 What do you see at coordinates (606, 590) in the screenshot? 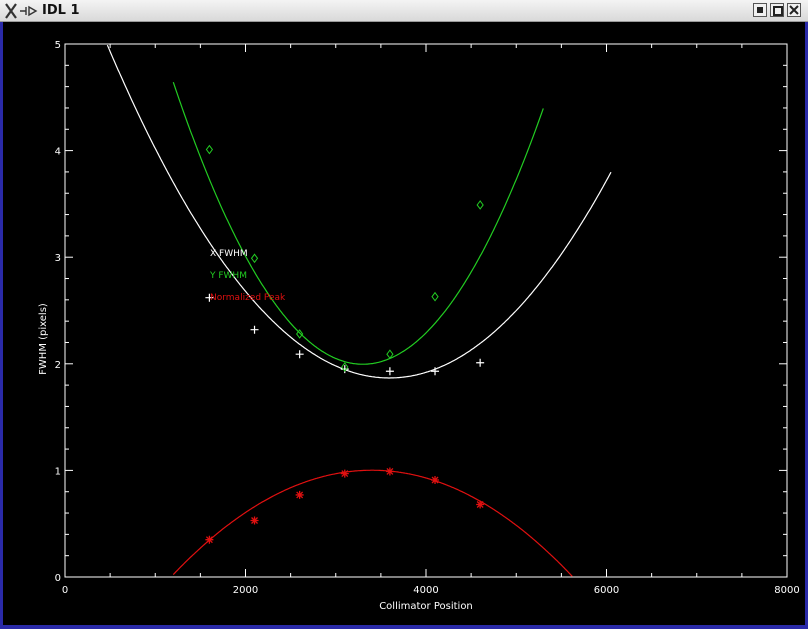
I see `x-tick-label: 6000` at bounding box center [606, 590].